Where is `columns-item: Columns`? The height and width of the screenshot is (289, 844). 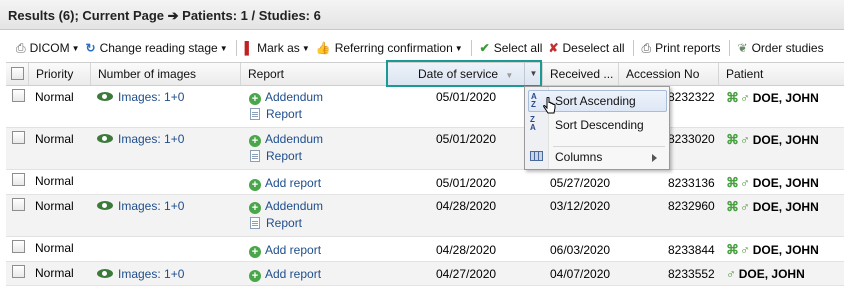 columns-item: Columns is located at coordinates (597, 157).